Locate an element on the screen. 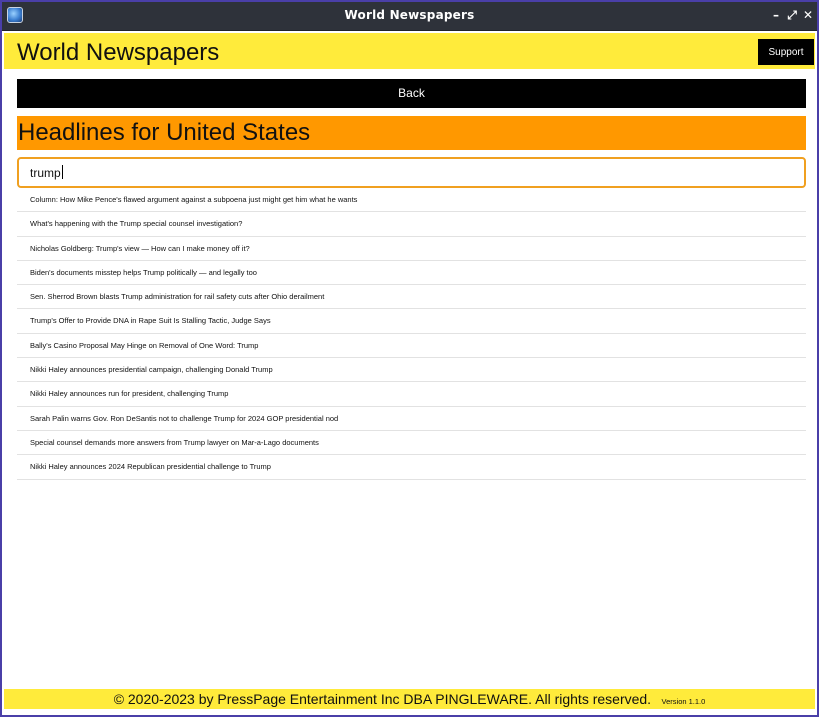 The image size is (819, 717). back-button: Back is located at coordinates (411, 93).